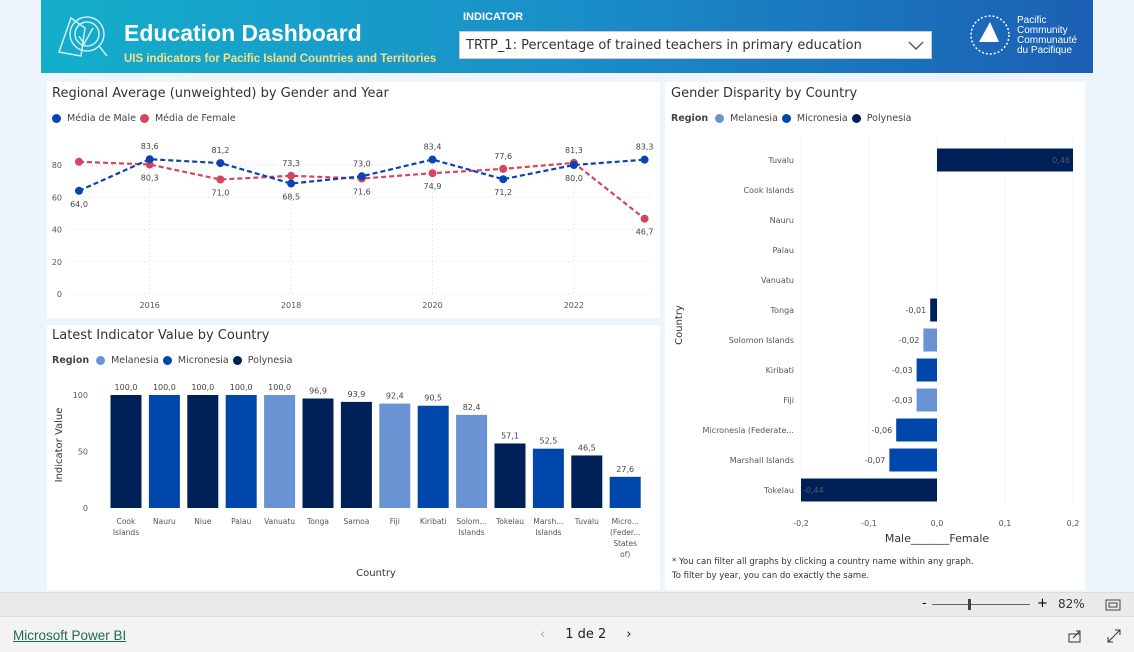 Image resolution: width=1134 pixels, height=652 pixels. Describe the element at coordinates (202, 521) in the screenshot. I see `x-tick-label: Niue` at that location.